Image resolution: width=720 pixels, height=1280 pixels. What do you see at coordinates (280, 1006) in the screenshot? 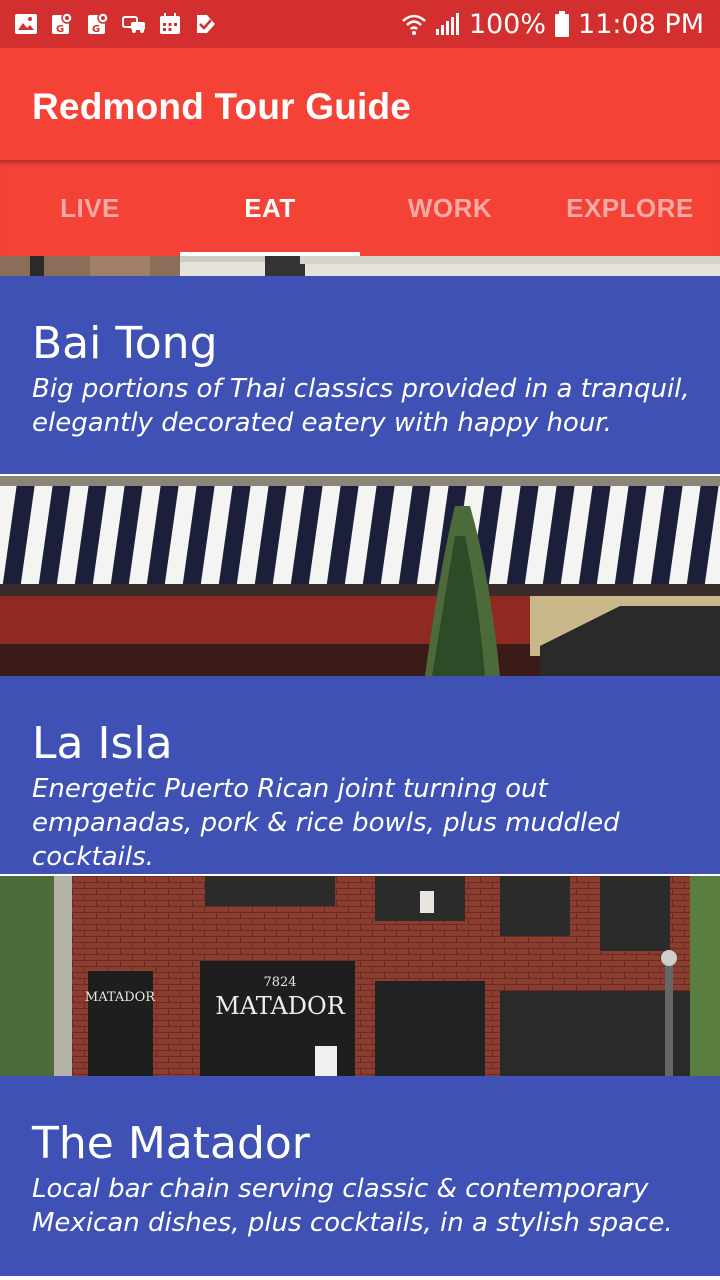
I see `matador-sign-main: MATADOR` at bounding box center [280, 1006].